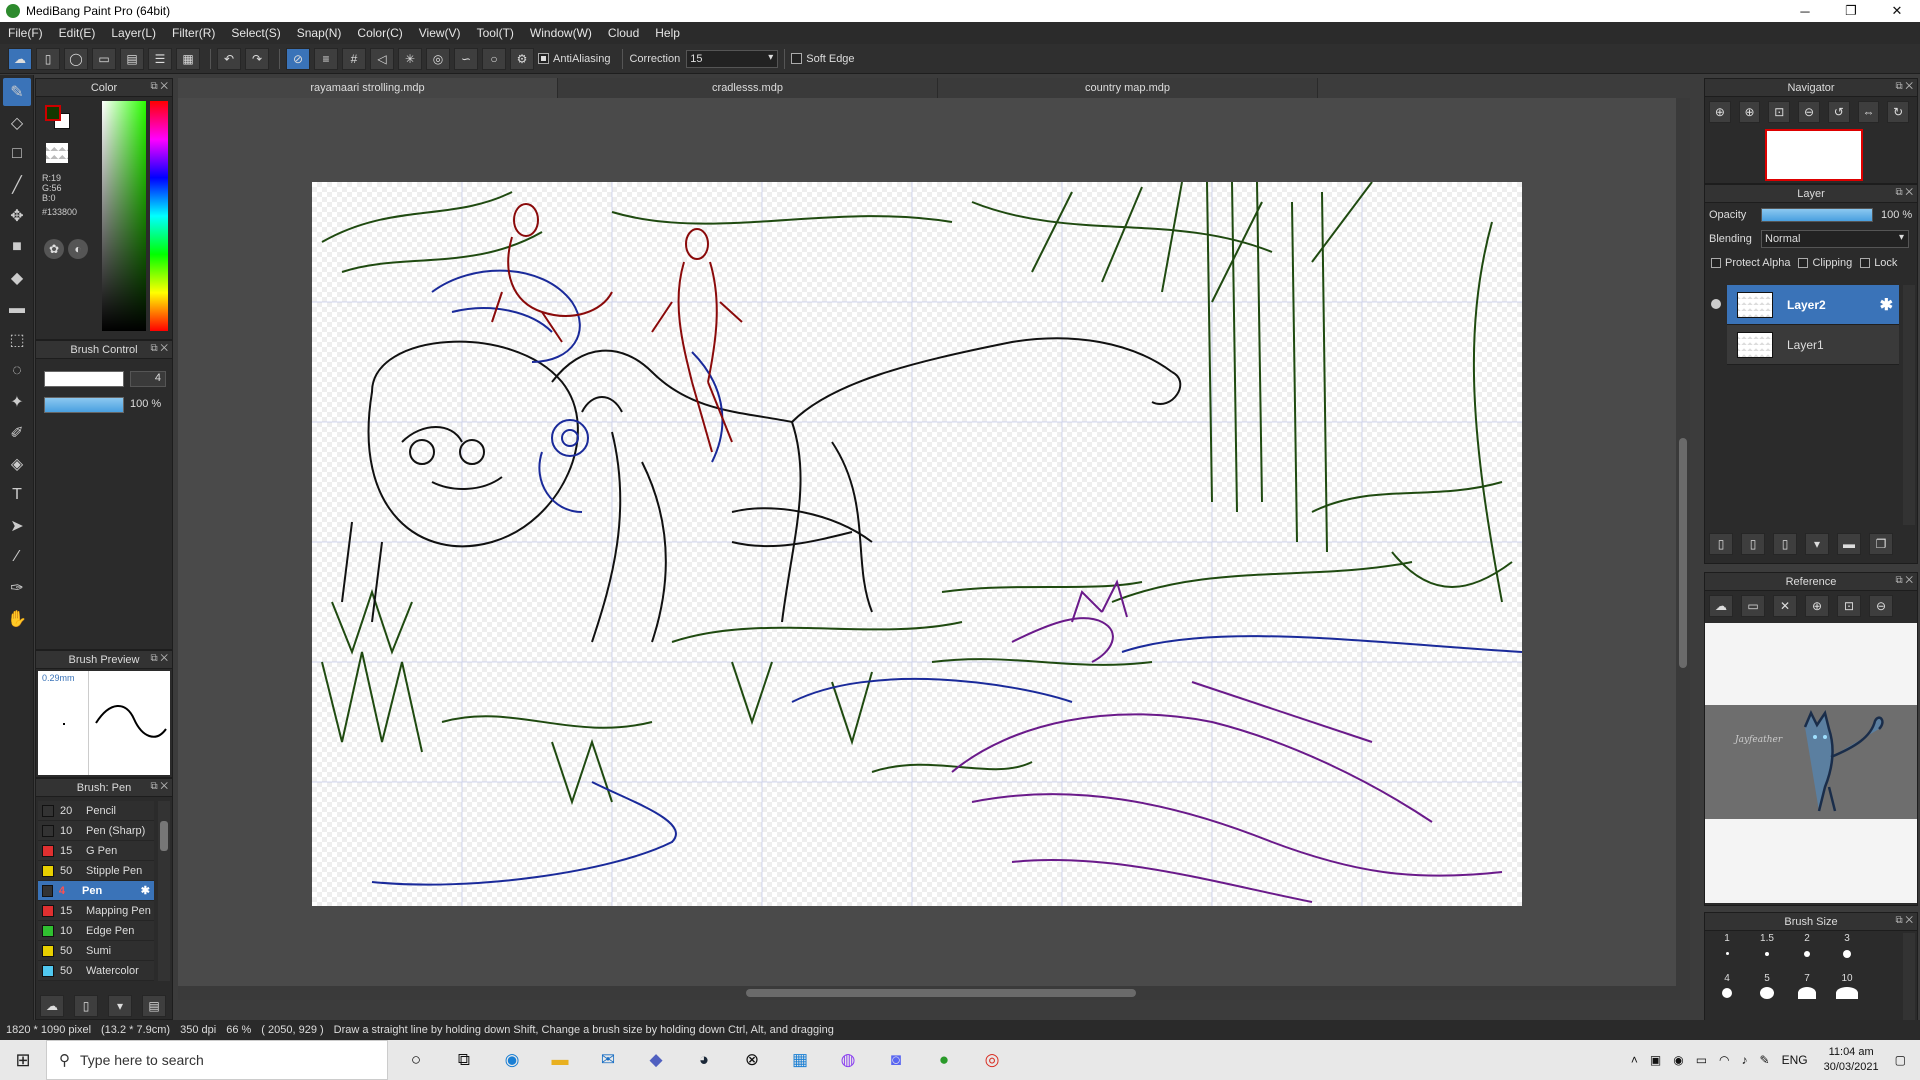 This screenshot has height=1080, width=1920. I want to click on steam-icon: ◕, so click(704, 1060).